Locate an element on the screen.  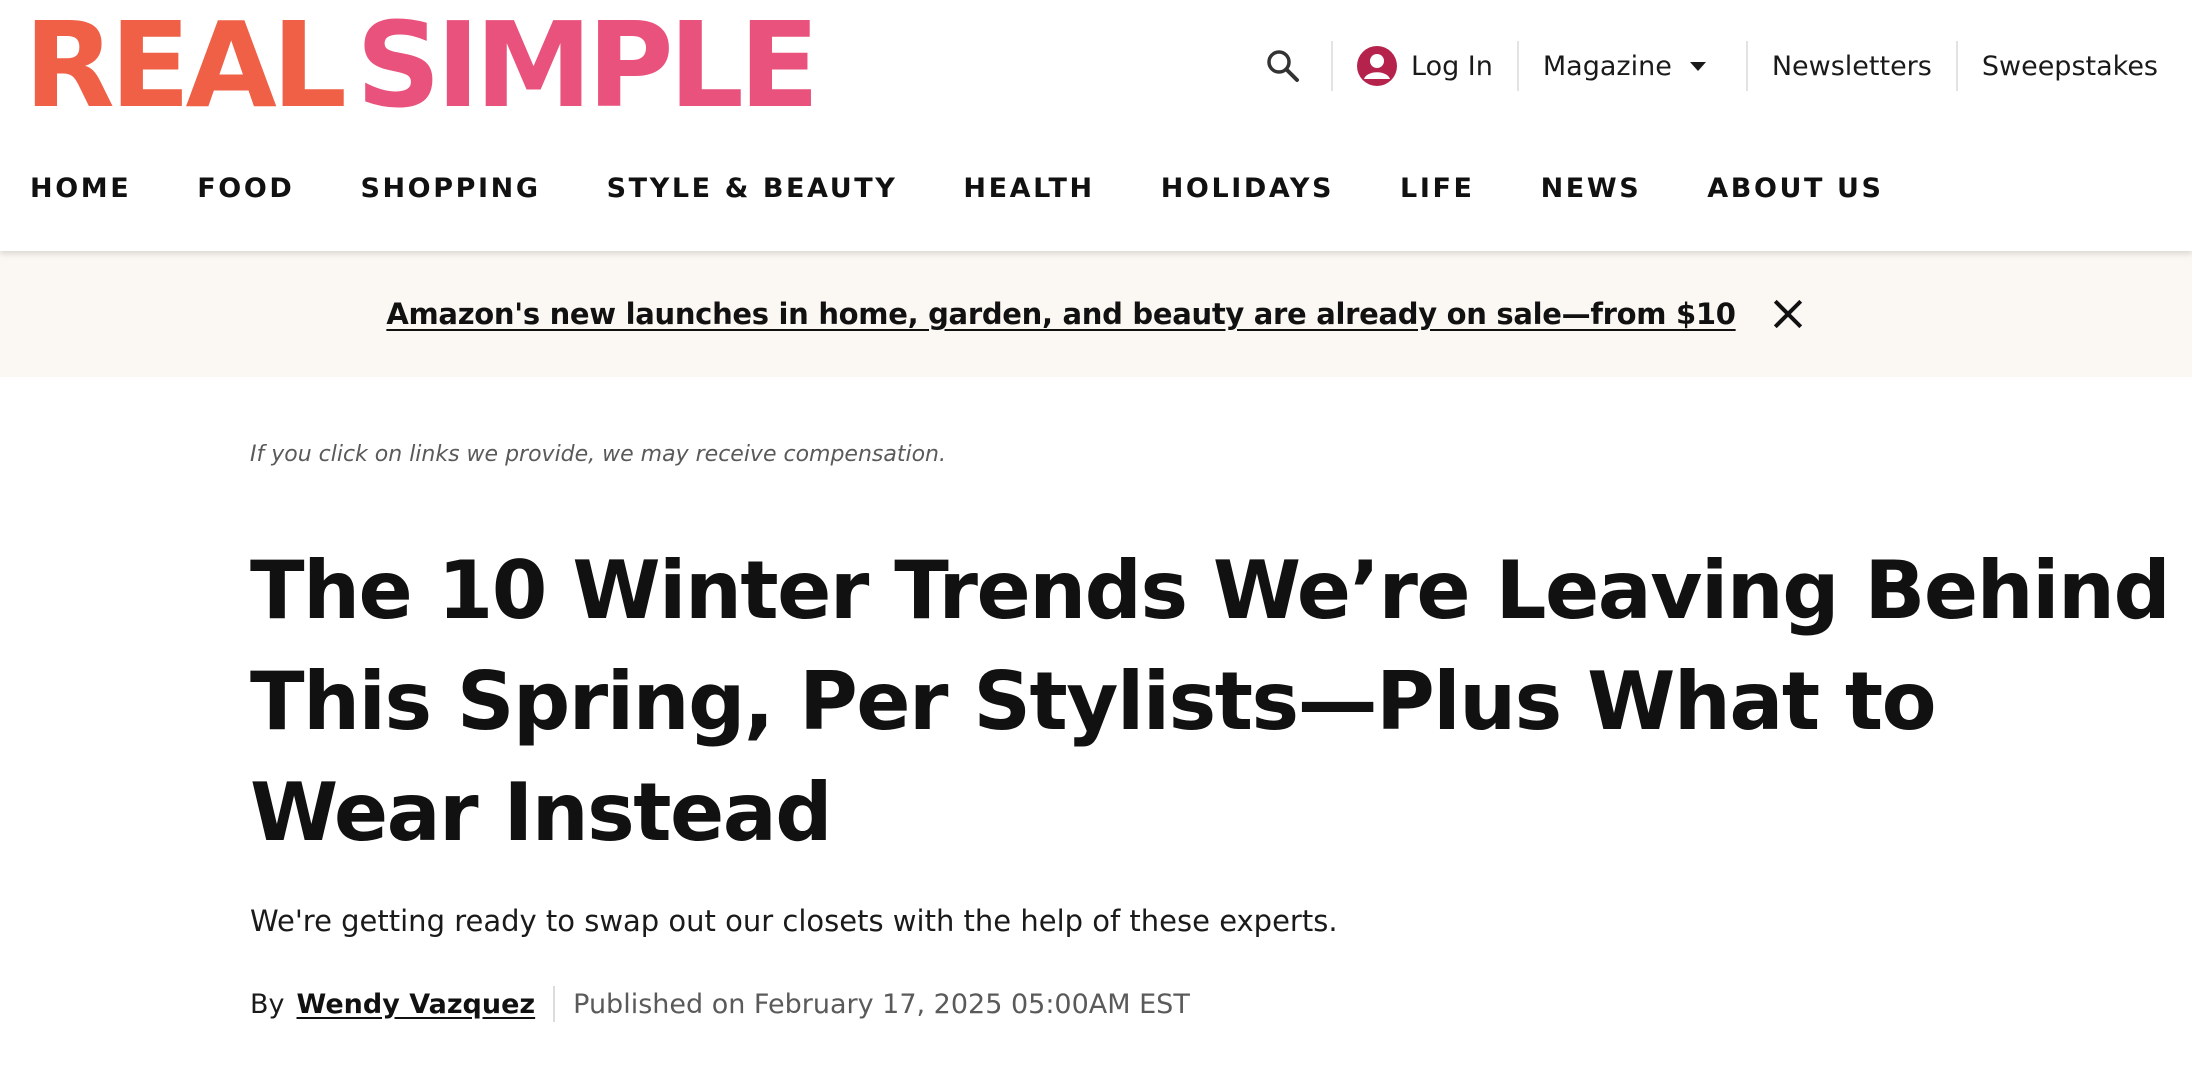
nav-item-about-us: ABOUT US is located at coordinates (1795, 188).